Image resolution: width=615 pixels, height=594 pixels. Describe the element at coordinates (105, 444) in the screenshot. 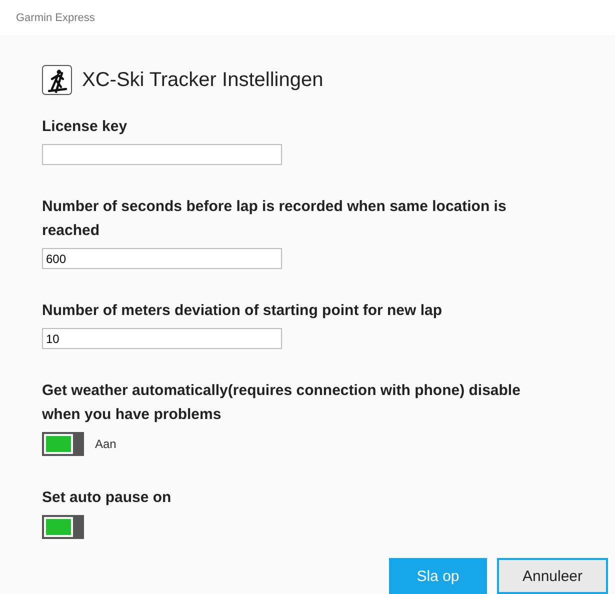

I see `toggle-state-label: Aan` at that location.